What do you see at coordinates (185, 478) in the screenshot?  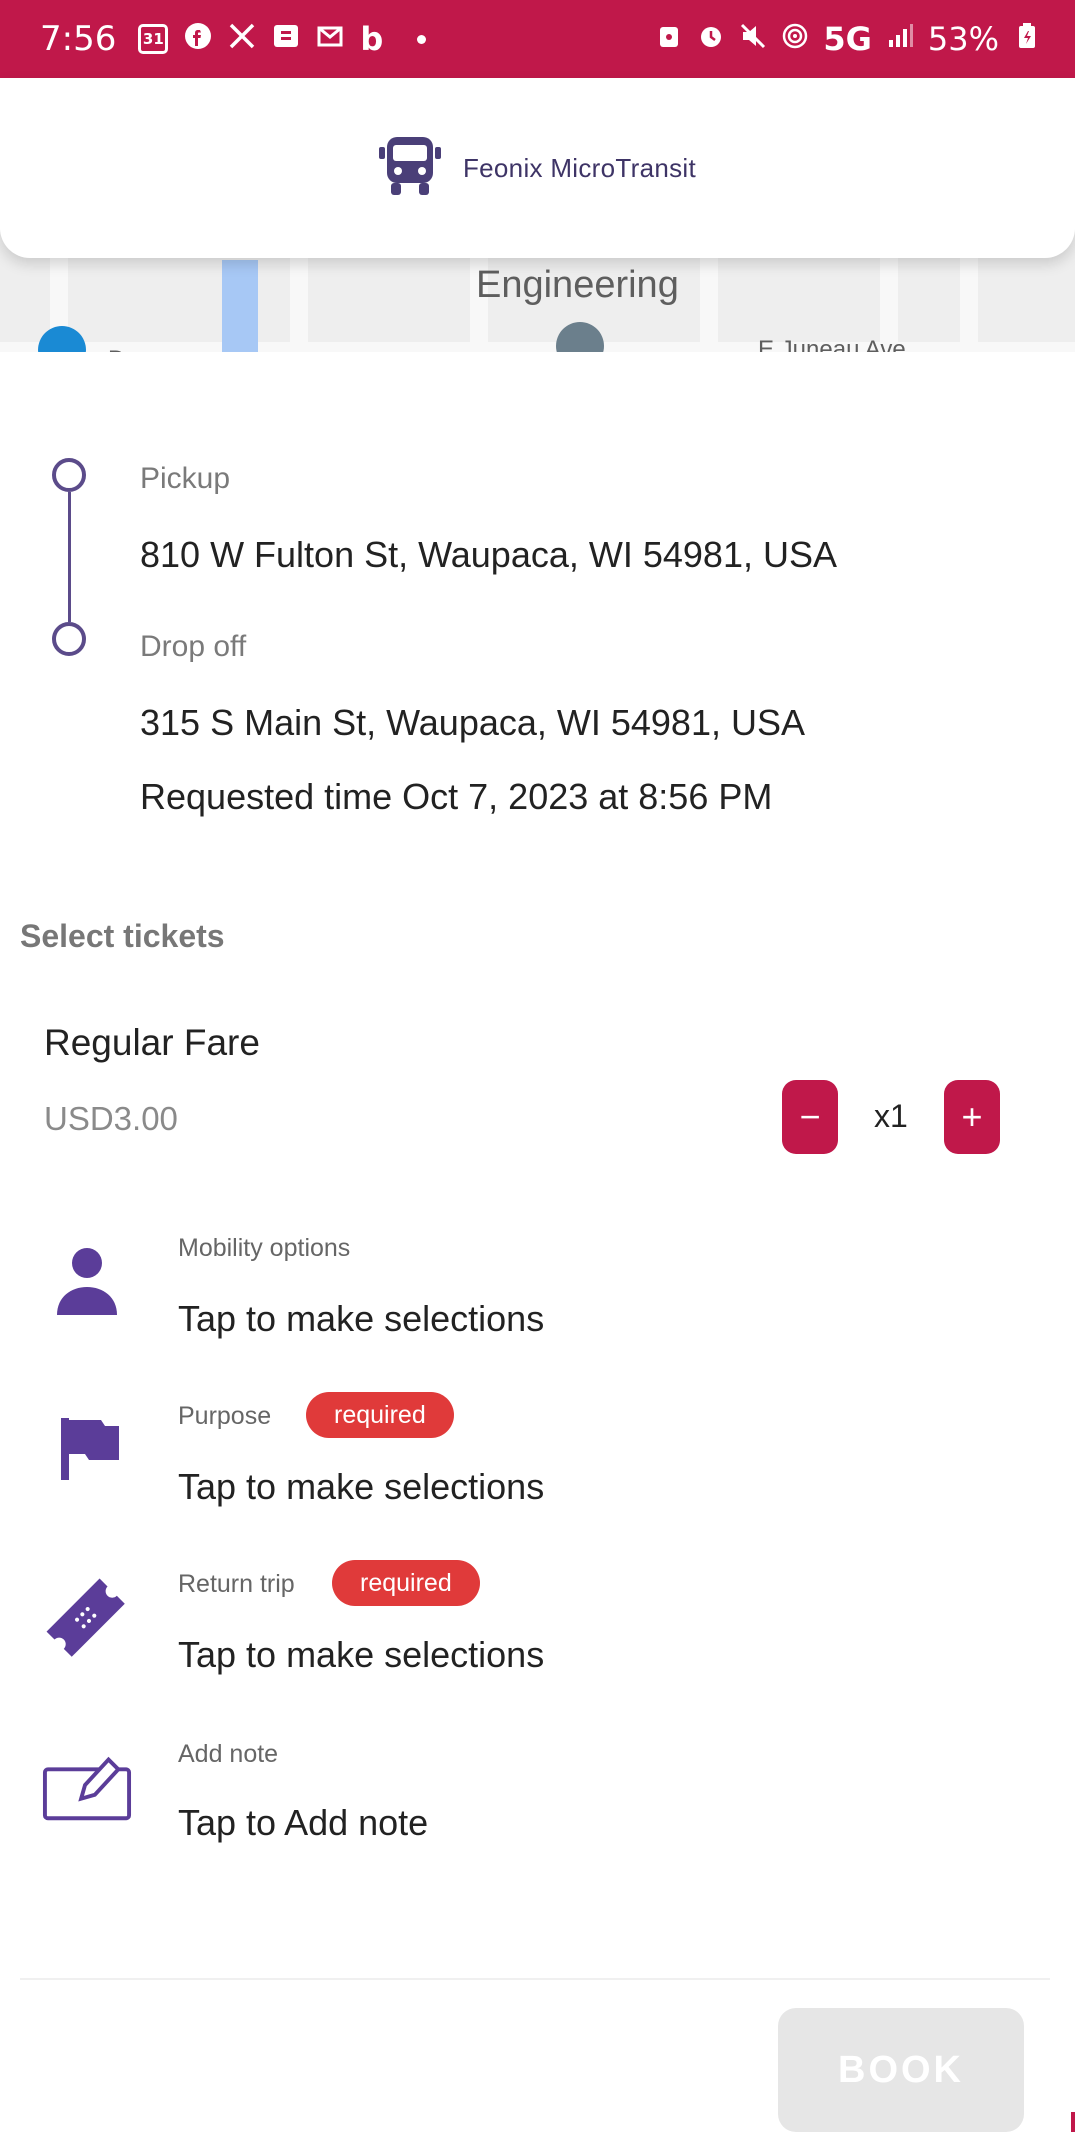 I see `pickup-label: Pickup` at bounding box center [185, 478].